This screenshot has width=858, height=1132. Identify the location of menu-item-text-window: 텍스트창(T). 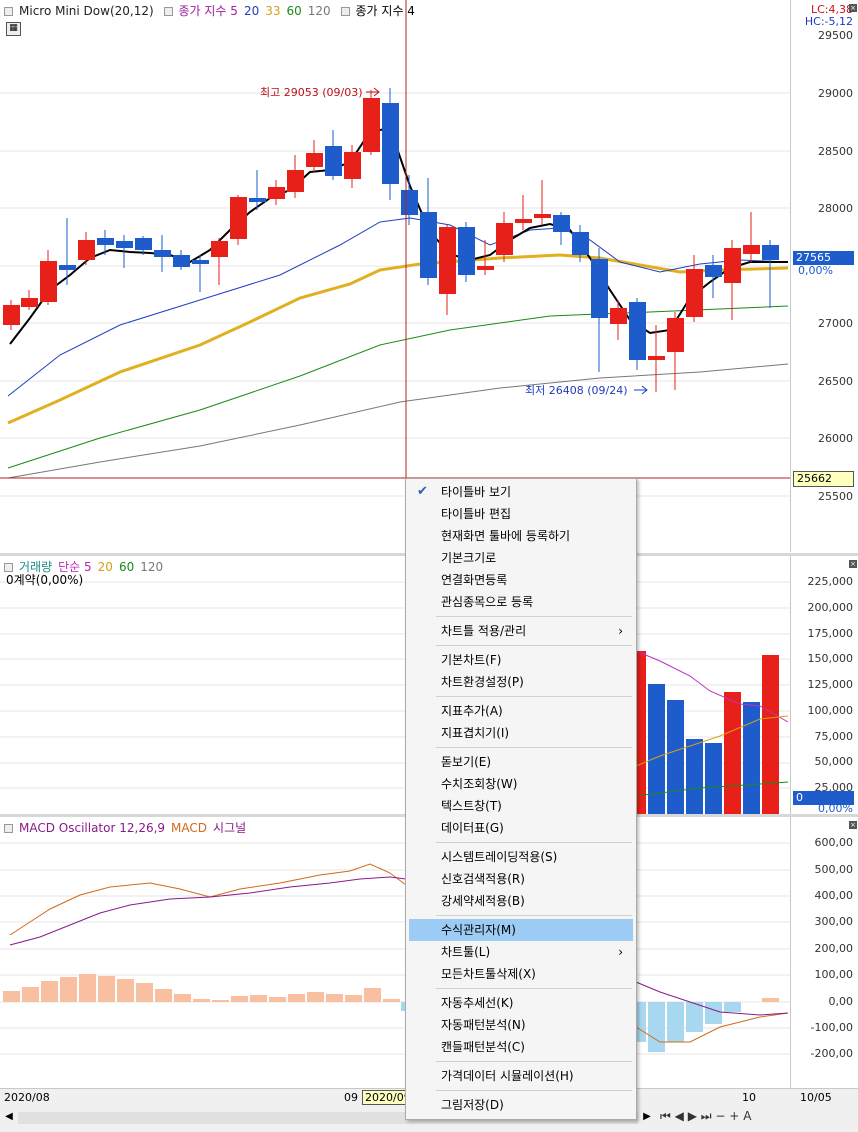
(521, 806).